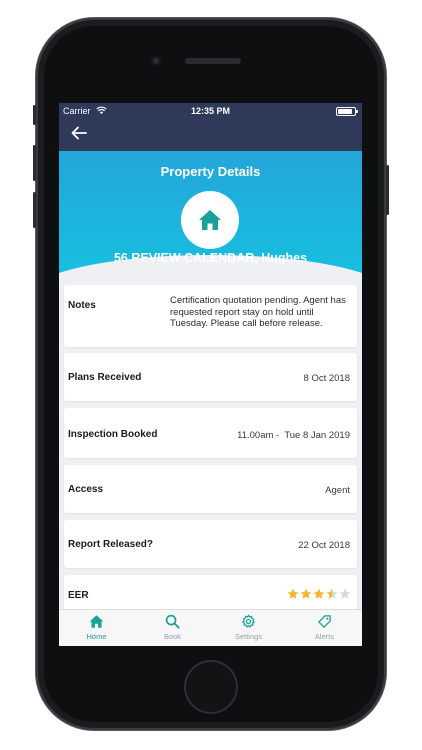  What do you see at coordinates (210, 489) in the screenshot?
I see `access-card: Access Agent` at bounding box center [210, 489].